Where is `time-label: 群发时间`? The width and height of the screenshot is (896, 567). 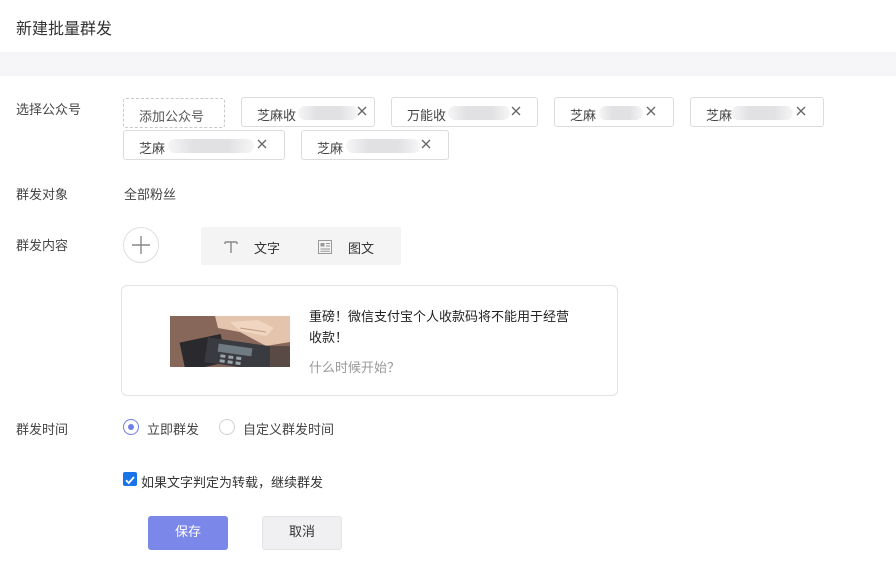
time-label: 群发时间 is located at coordinates (42, 430).